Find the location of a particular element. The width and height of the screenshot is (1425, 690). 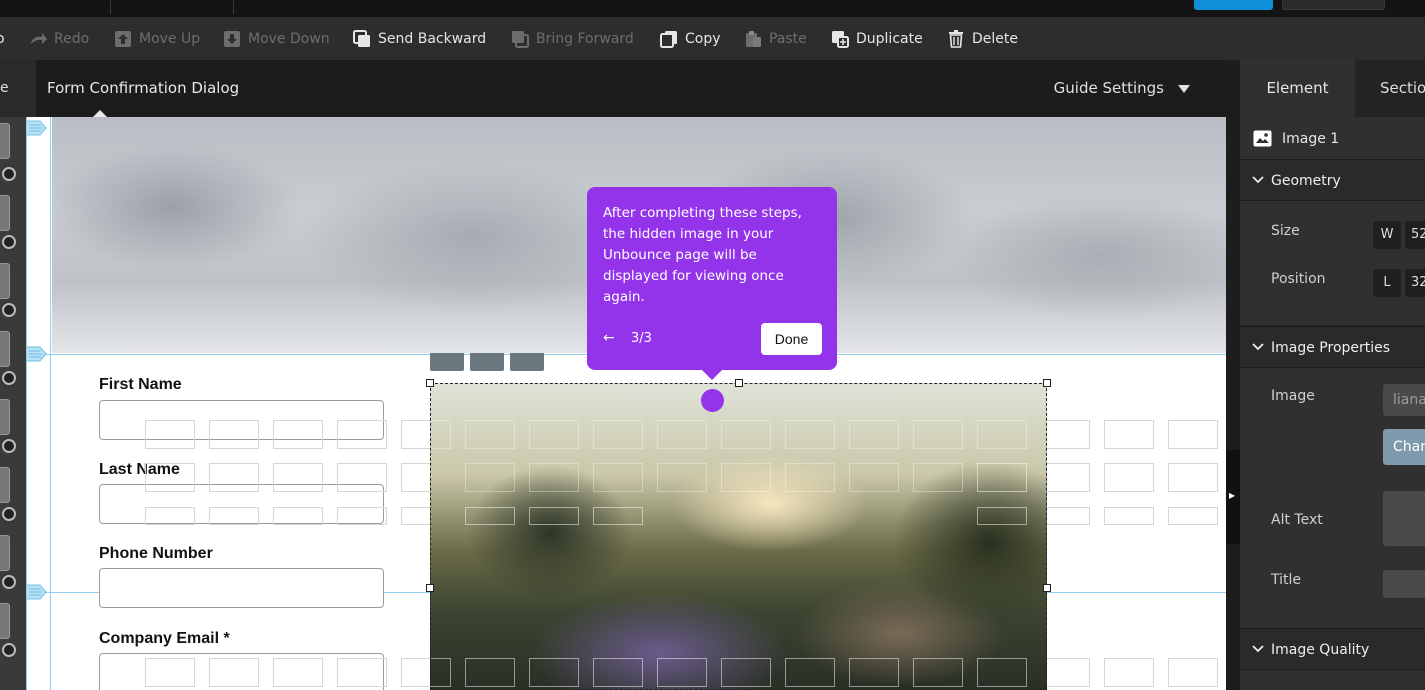

duplicate-button: Duplicate is located at coordinates (876, 39).